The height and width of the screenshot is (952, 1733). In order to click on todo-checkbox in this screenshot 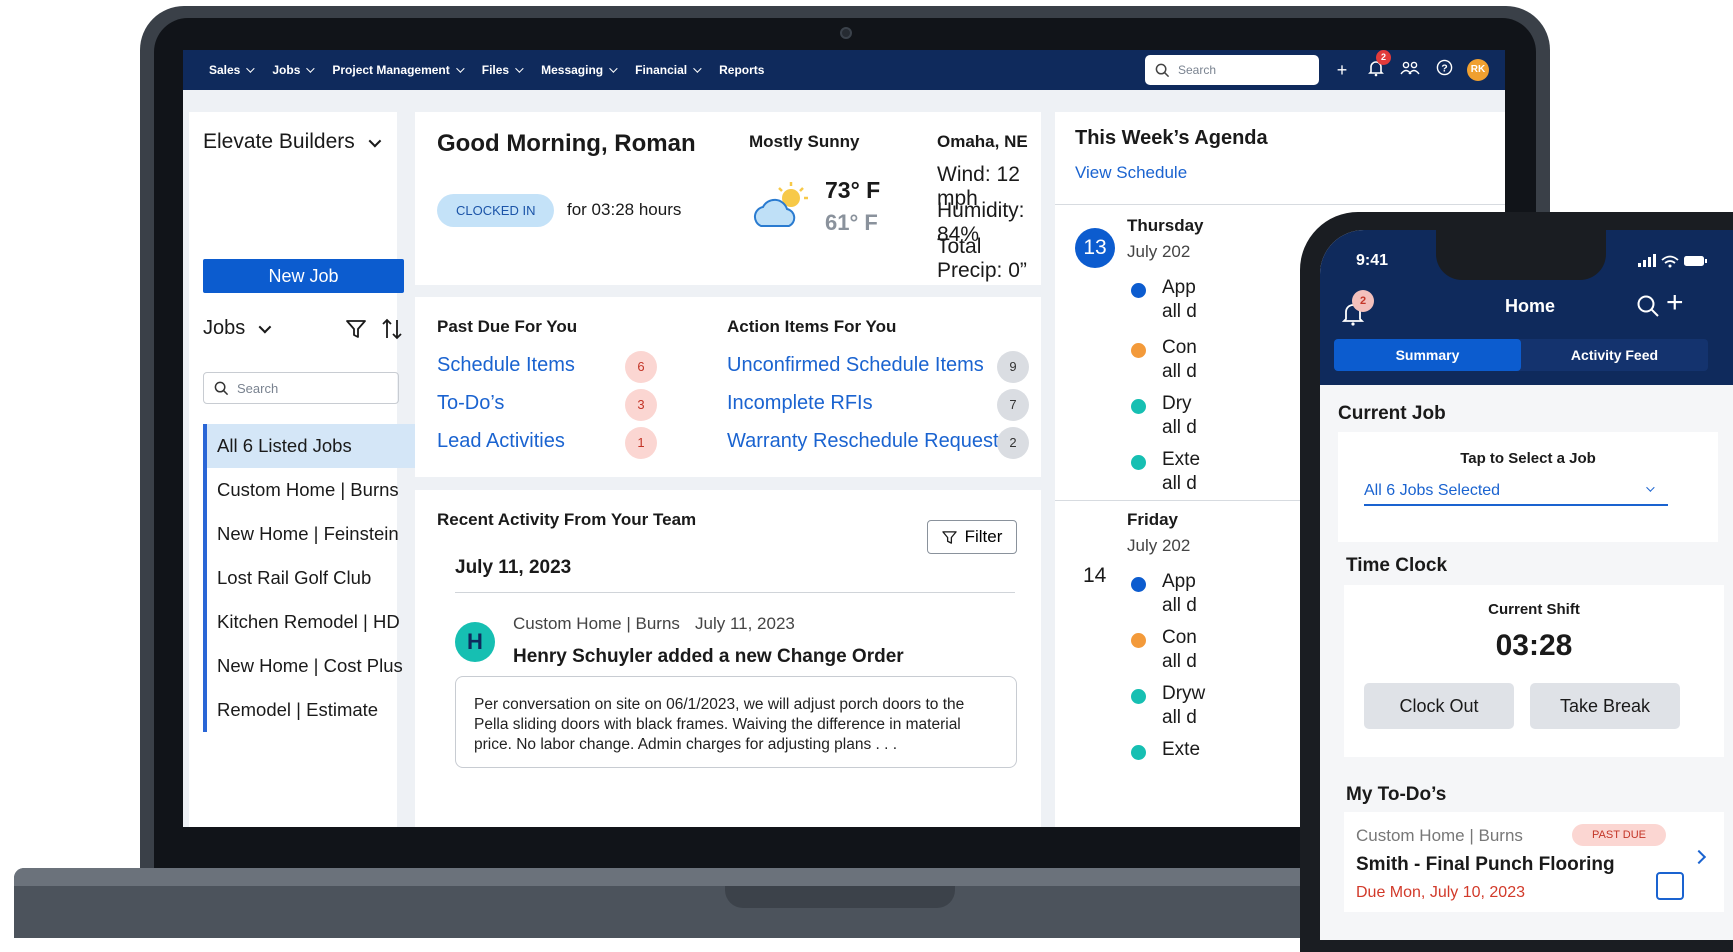, I will do `click(1670, 886)`.